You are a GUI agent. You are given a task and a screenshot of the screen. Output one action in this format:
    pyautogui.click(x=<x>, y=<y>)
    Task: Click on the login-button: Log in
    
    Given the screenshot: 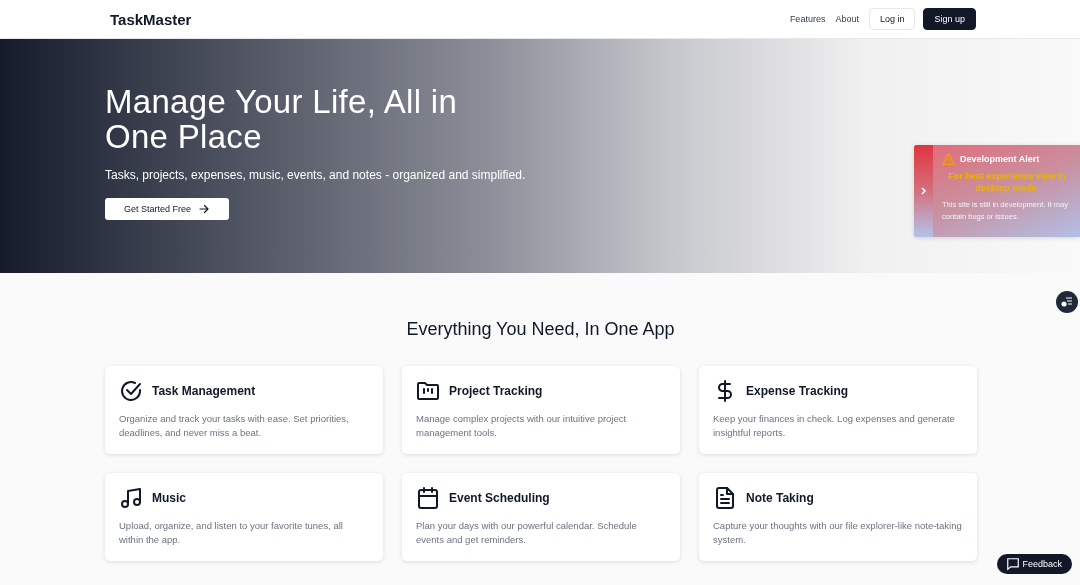 What is the action you would take?
    pyautogui.click(x=892, y=19)
    